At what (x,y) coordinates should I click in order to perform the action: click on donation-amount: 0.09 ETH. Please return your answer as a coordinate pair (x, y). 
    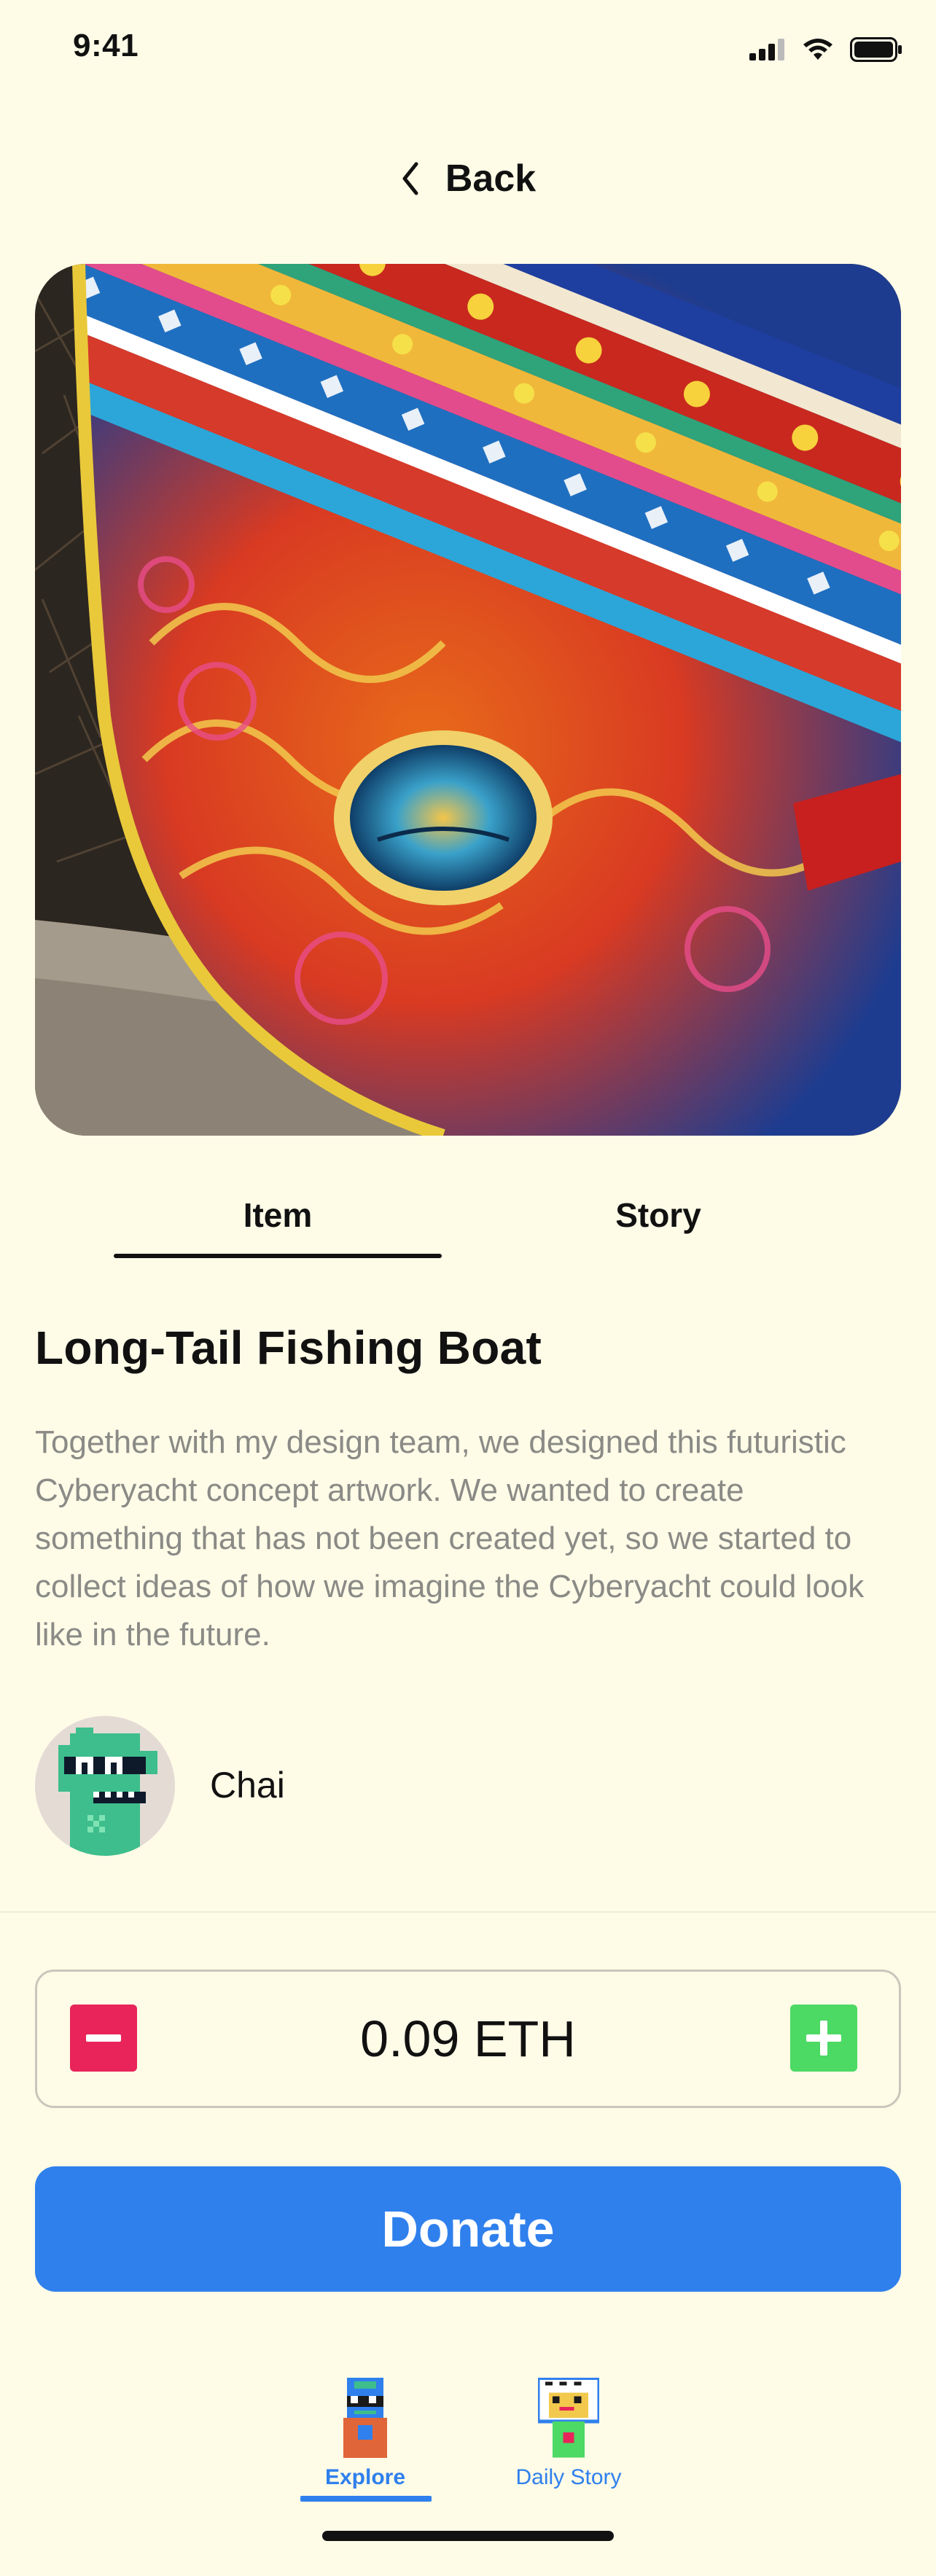
    Looking at the image, I should click on (468, 2039).